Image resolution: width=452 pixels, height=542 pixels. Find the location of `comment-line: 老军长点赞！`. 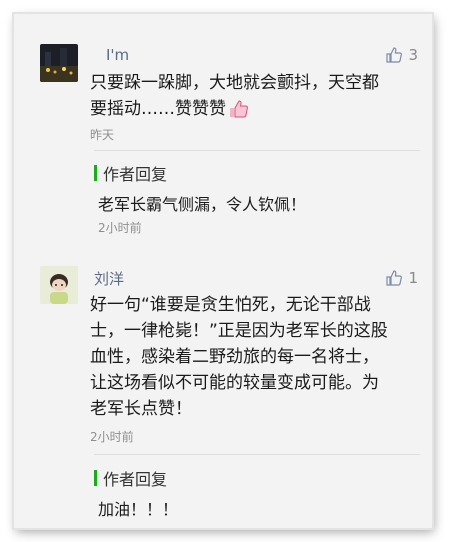

comment-line: 老军长点赞！ is located at coordinates (141, 409).